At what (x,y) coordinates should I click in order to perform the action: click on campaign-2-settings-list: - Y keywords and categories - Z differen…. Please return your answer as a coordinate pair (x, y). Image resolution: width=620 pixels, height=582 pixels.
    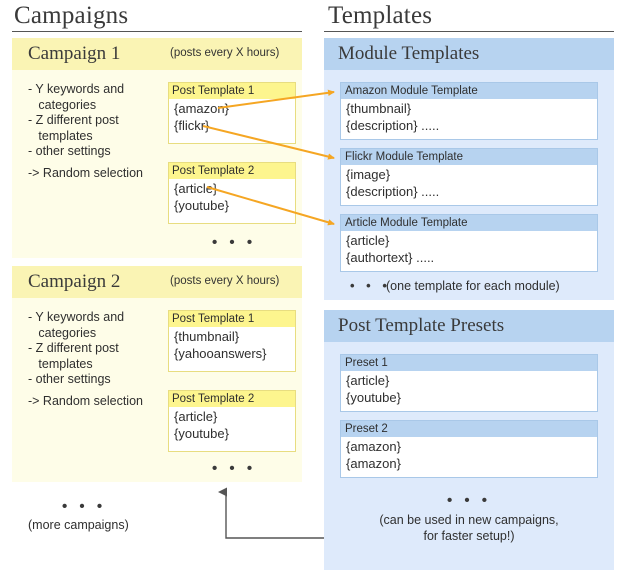
    Looking at the image, I should click on (95, 349).